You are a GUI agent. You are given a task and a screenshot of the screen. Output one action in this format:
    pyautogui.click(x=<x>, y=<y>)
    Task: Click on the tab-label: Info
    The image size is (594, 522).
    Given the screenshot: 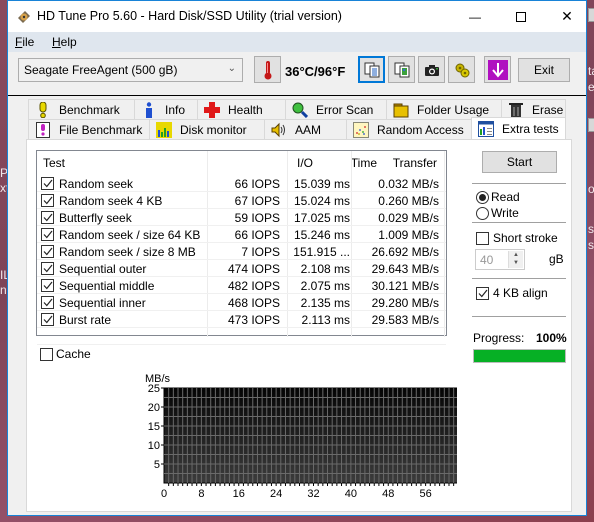 What is the action you would take?
    pyautogui.click(x=175, y=109)
    